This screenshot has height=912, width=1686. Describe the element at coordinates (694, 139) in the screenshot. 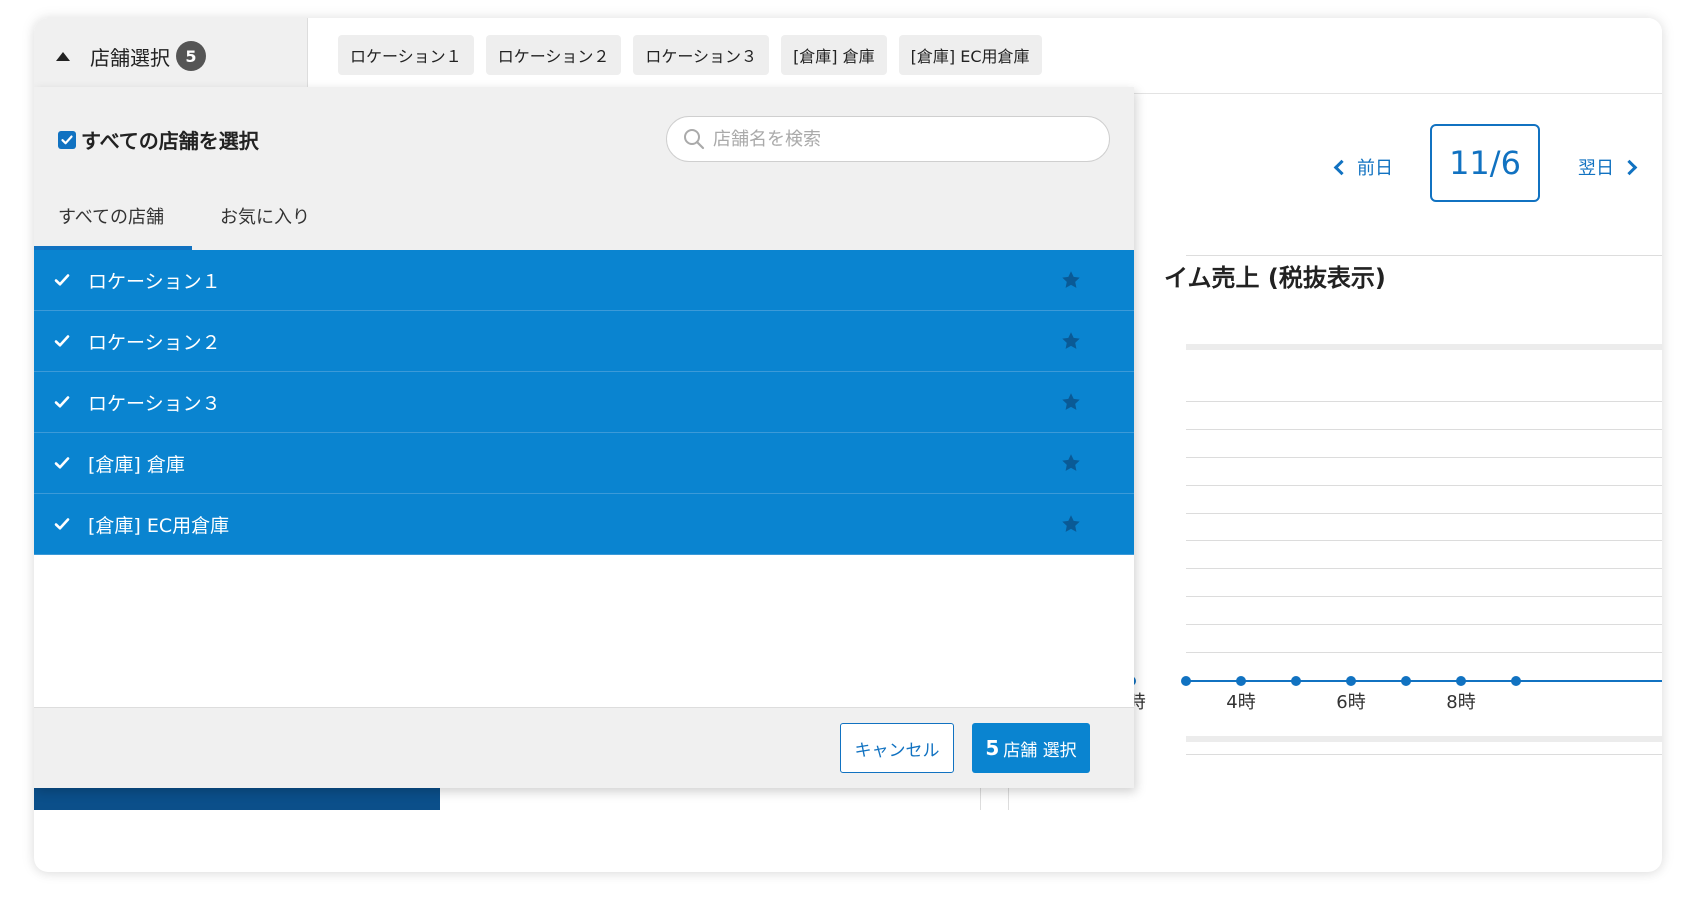

I see `search-icon` at that location.